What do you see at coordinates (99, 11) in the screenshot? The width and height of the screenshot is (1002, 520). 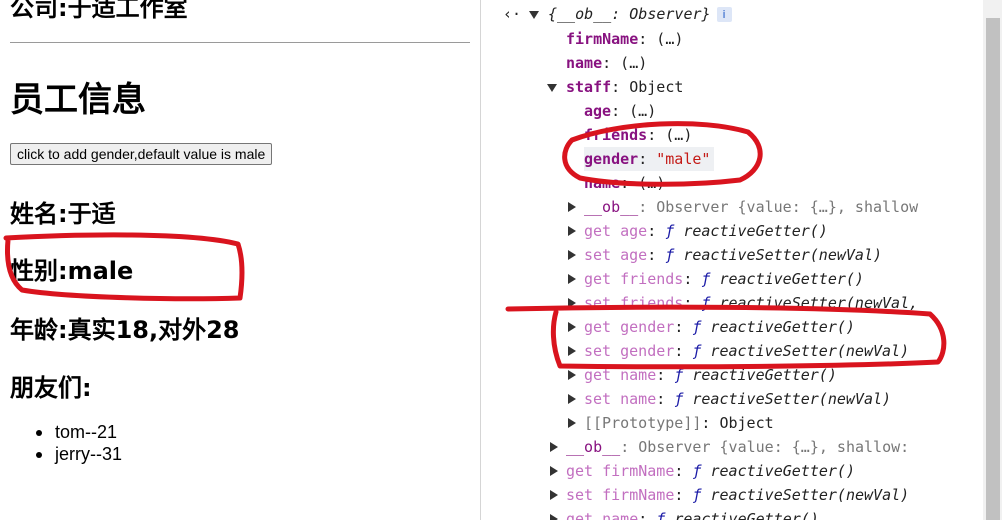 I see `company-heading: 公司:于适工作室` at bounding box center [99, 11].